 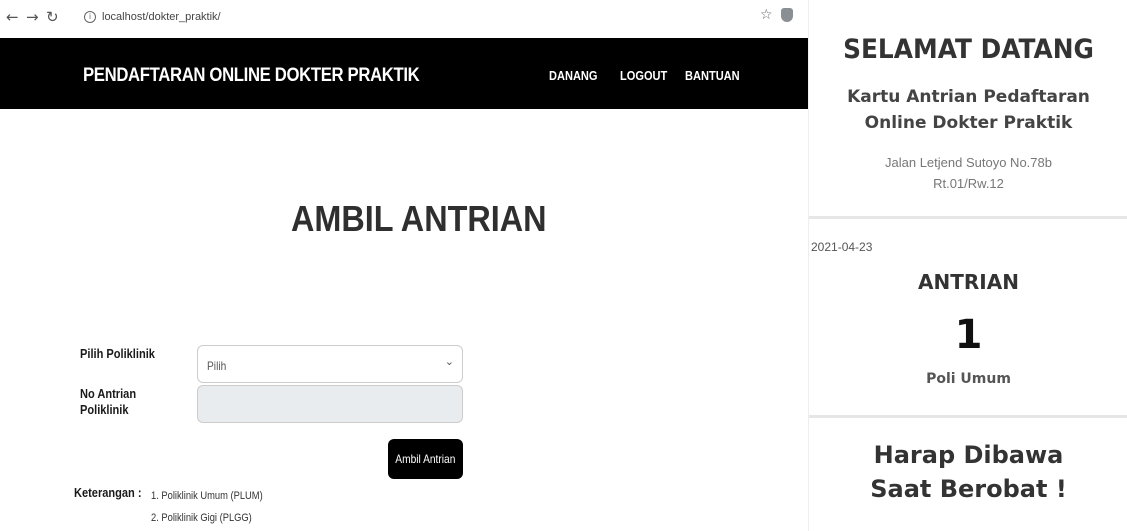 I want to click on site-brand: PENDAFTARAN ONLINE DOKTER PRAKTIK, so click(x=251, y=76).